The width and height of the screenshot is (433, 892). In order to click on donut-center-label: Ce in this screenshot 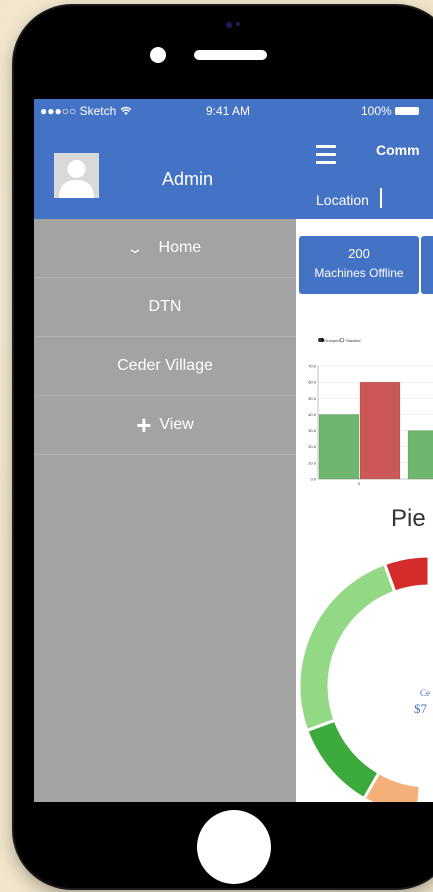, I will do `click(425, 693)`.